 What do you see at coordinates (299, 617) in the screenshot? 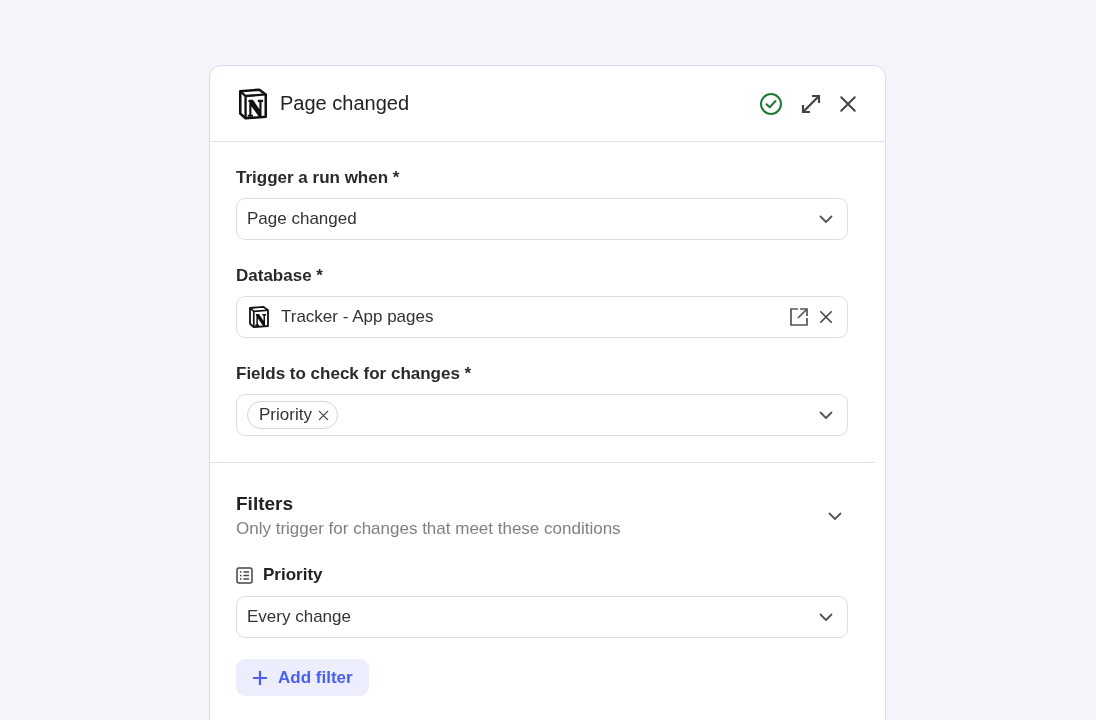
I see `select-value: Every change` at bounding box center [299, 617].